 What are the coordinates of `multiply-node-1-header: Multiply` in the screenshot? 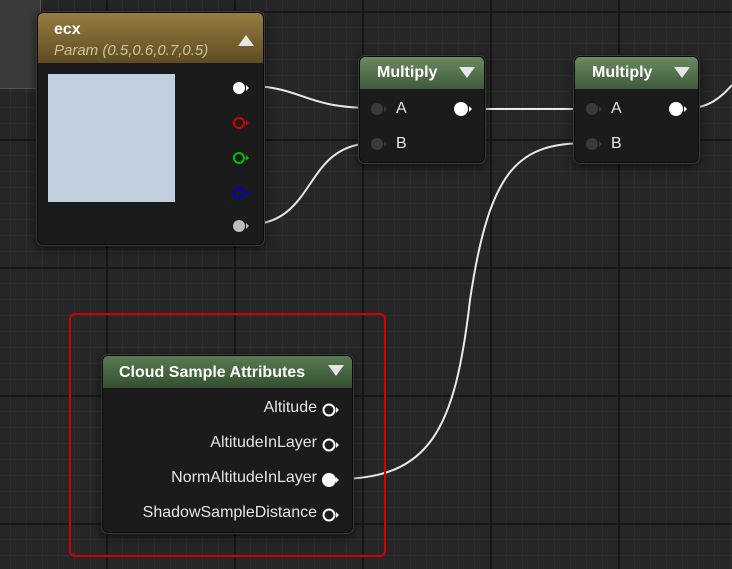 It's located at (422, 73).